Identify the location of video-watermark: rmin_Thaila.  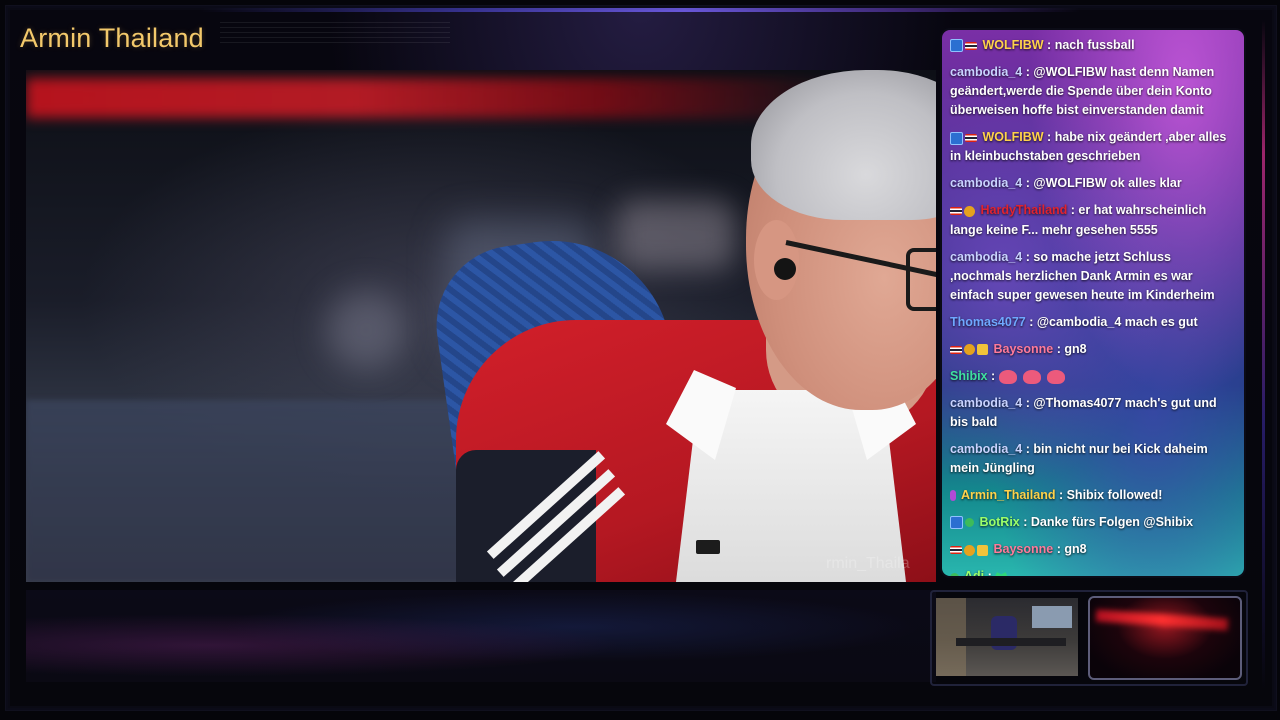
(868, 563).